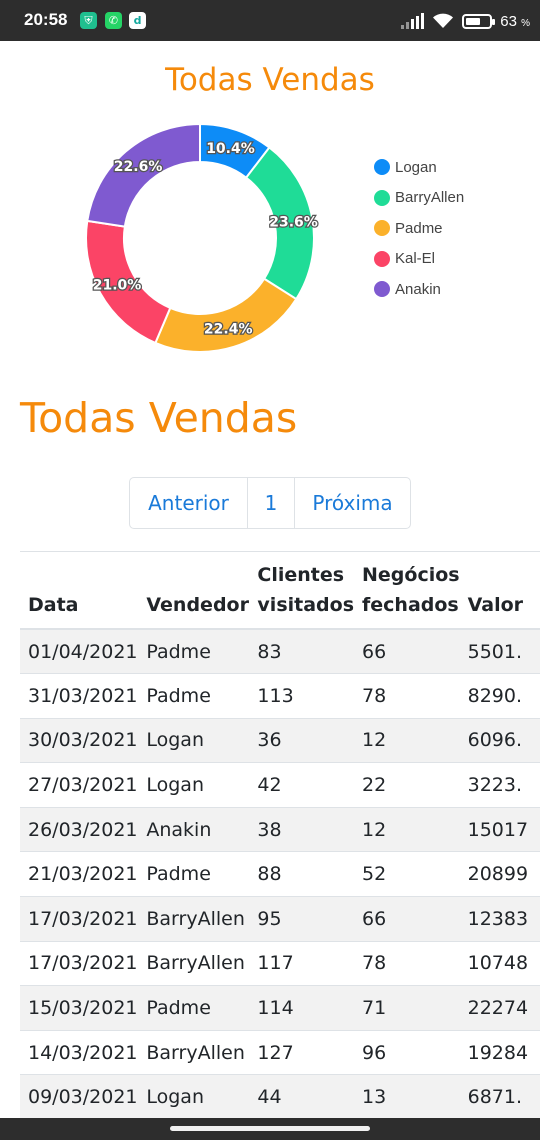 This screenshot has height=1140, width=540. I want to click on previous-page-button: Anterior, so click(189, 503).